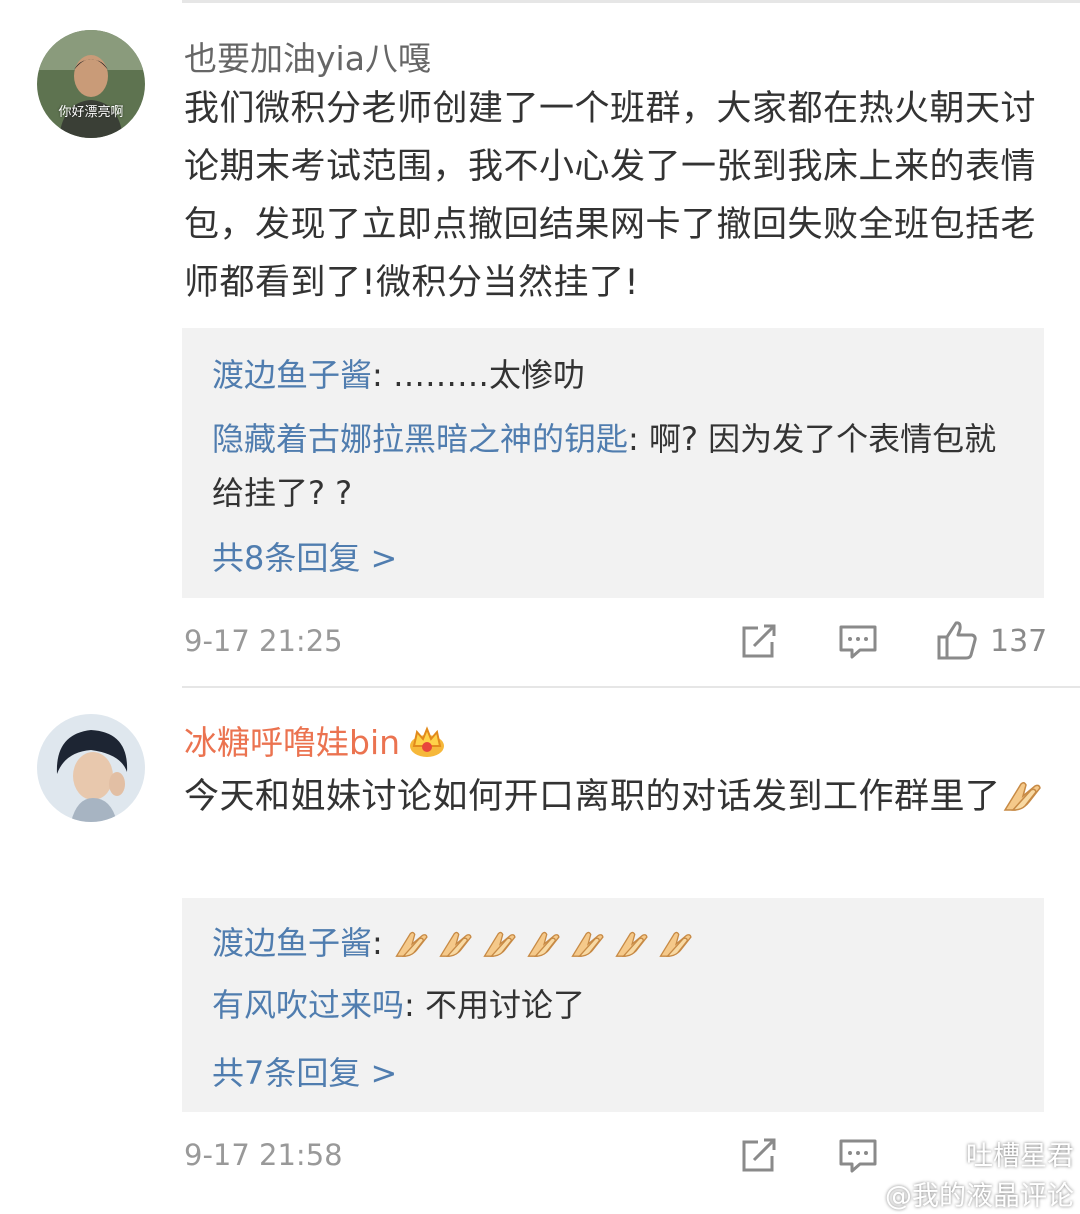 The width and height of the screenshot is (1080, 1214). I want to click on comment-text-content: 今天和姐妹讨论如何开口离职的对话发到工作群里了, so click(592, 797).